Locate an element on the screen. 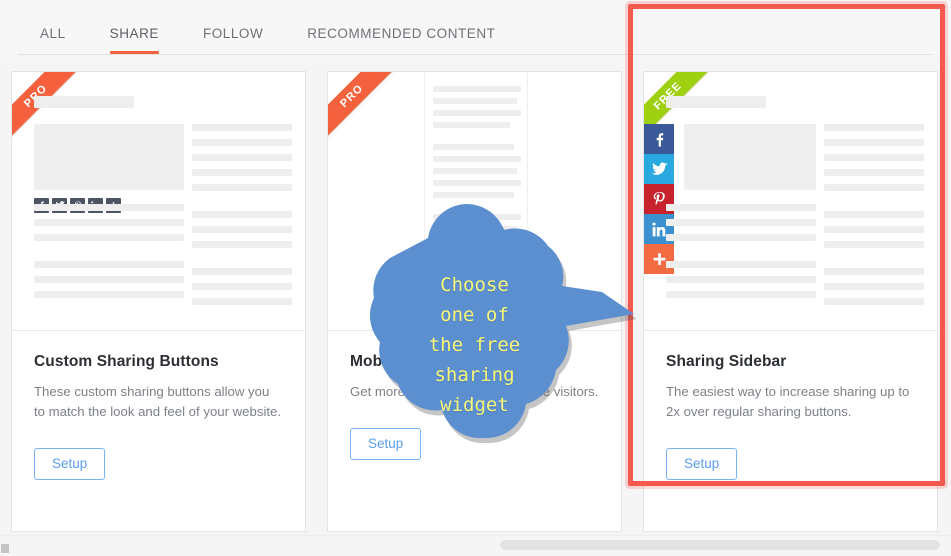  tab-all-label: ALL is located at coordinates (53, 33).